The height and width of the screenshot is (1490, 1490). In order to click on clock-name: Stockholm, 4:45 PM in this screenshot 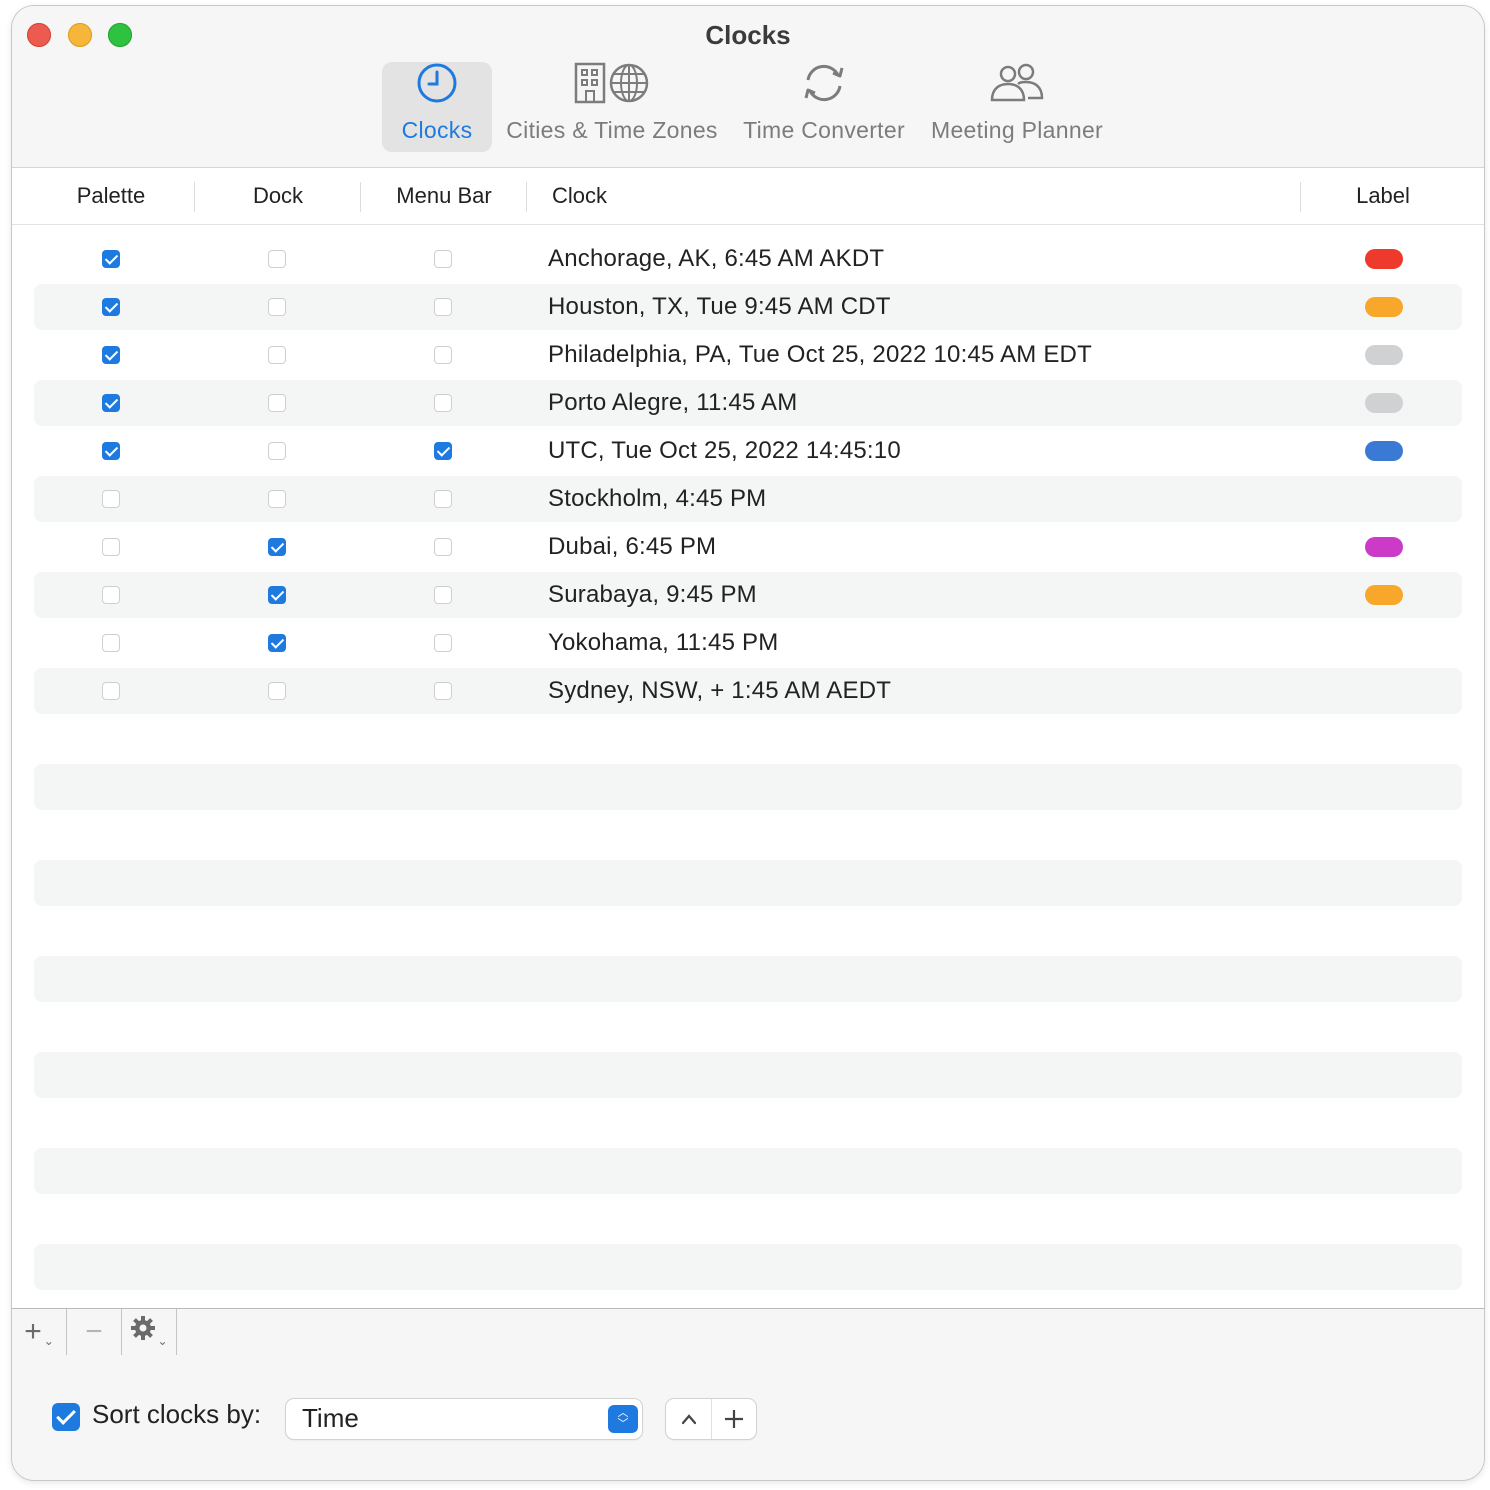, I will do `click(657, 498)`.